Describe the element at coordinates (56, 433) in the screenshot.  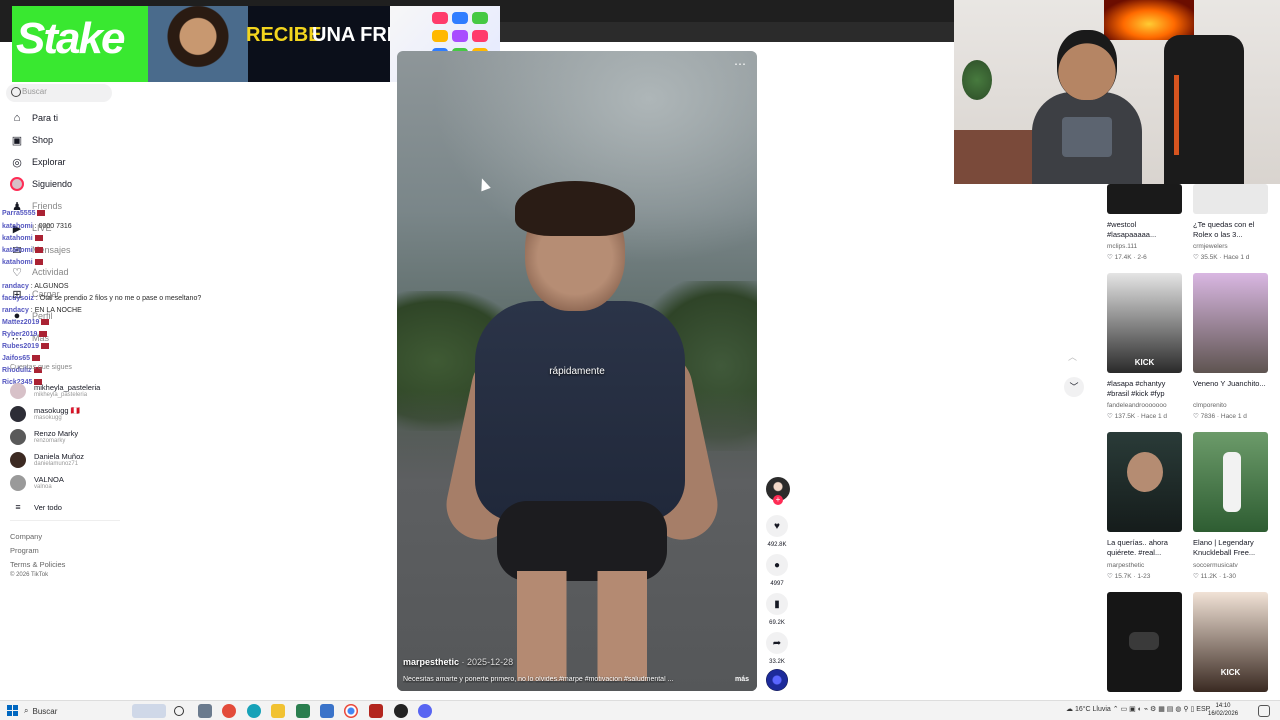
I see `account-name: Renzo Marky` at that location.